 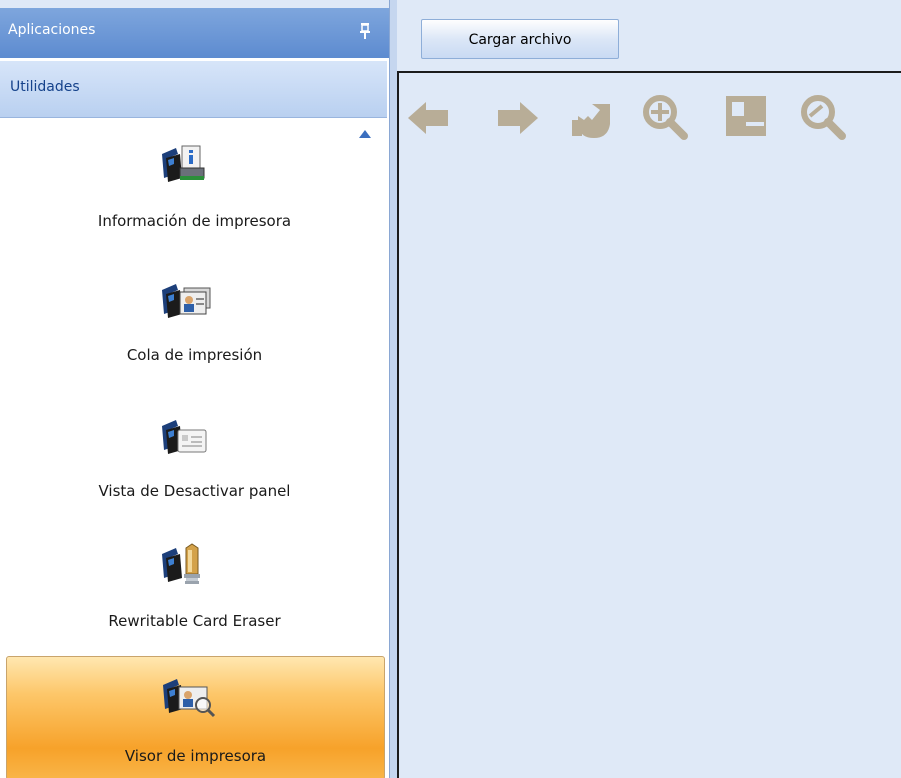 What do you see at coordinates (194, 4) in the screenshot?
I see `panel-top-strip` at bounding box center [194, 4].